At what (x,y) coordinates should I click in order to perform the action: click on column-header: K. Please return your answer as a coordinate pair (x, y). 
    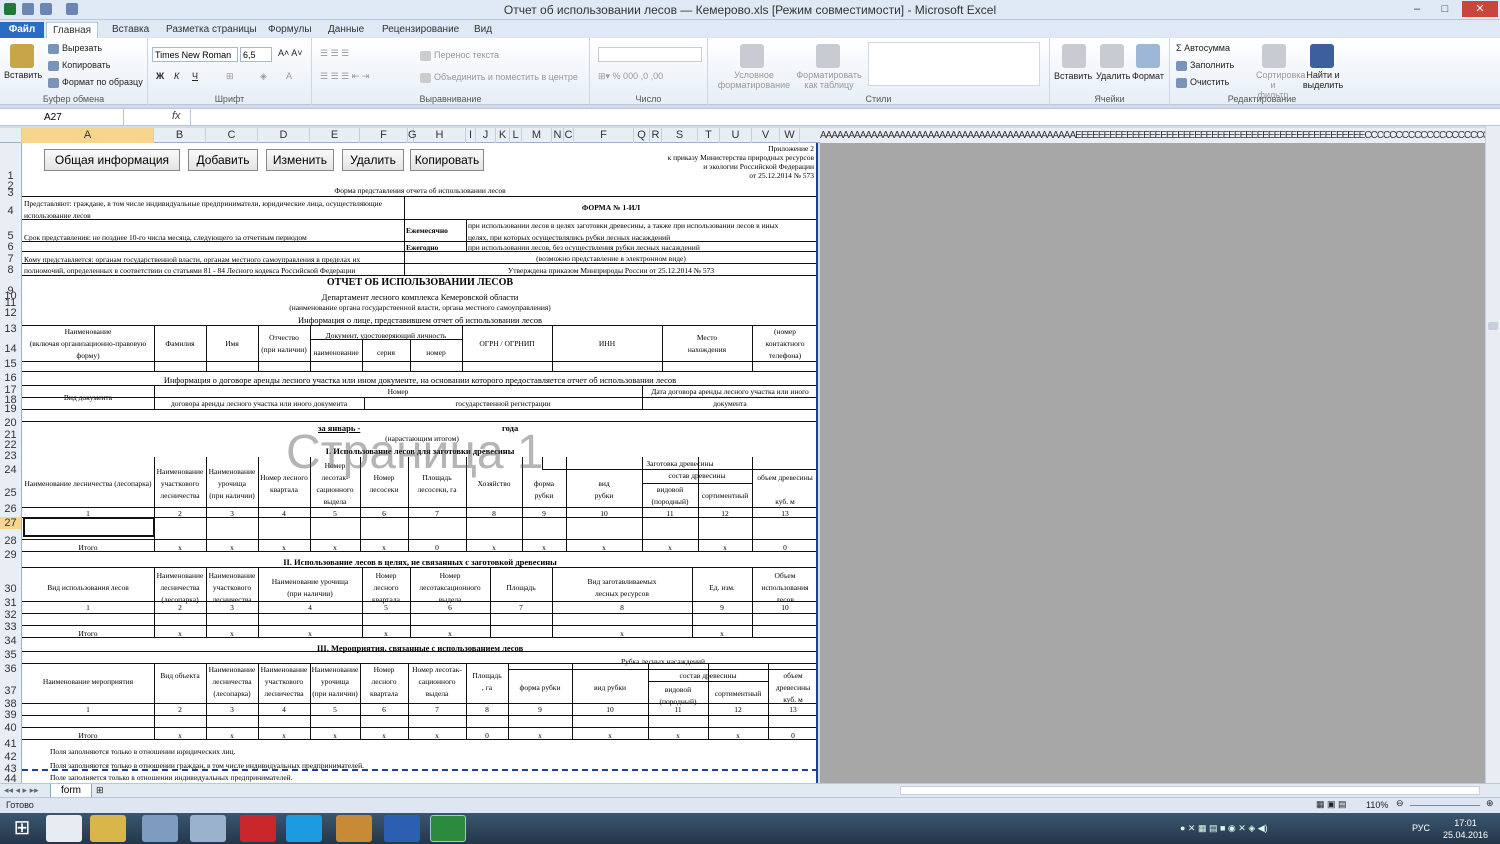
    Looking at the image, I should click on (503, 135).